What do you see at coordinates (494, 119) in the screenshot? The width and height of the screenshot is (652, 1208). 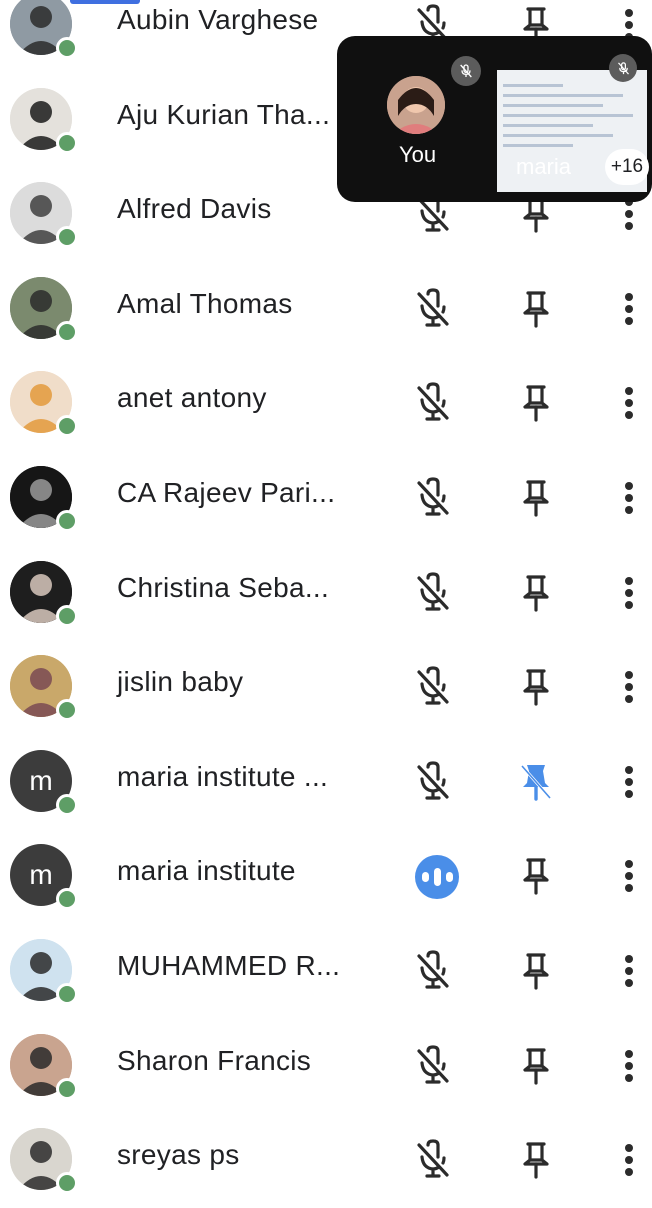 I see `floating-video-overlay: You maria +16` at bounding box center [494, 119].